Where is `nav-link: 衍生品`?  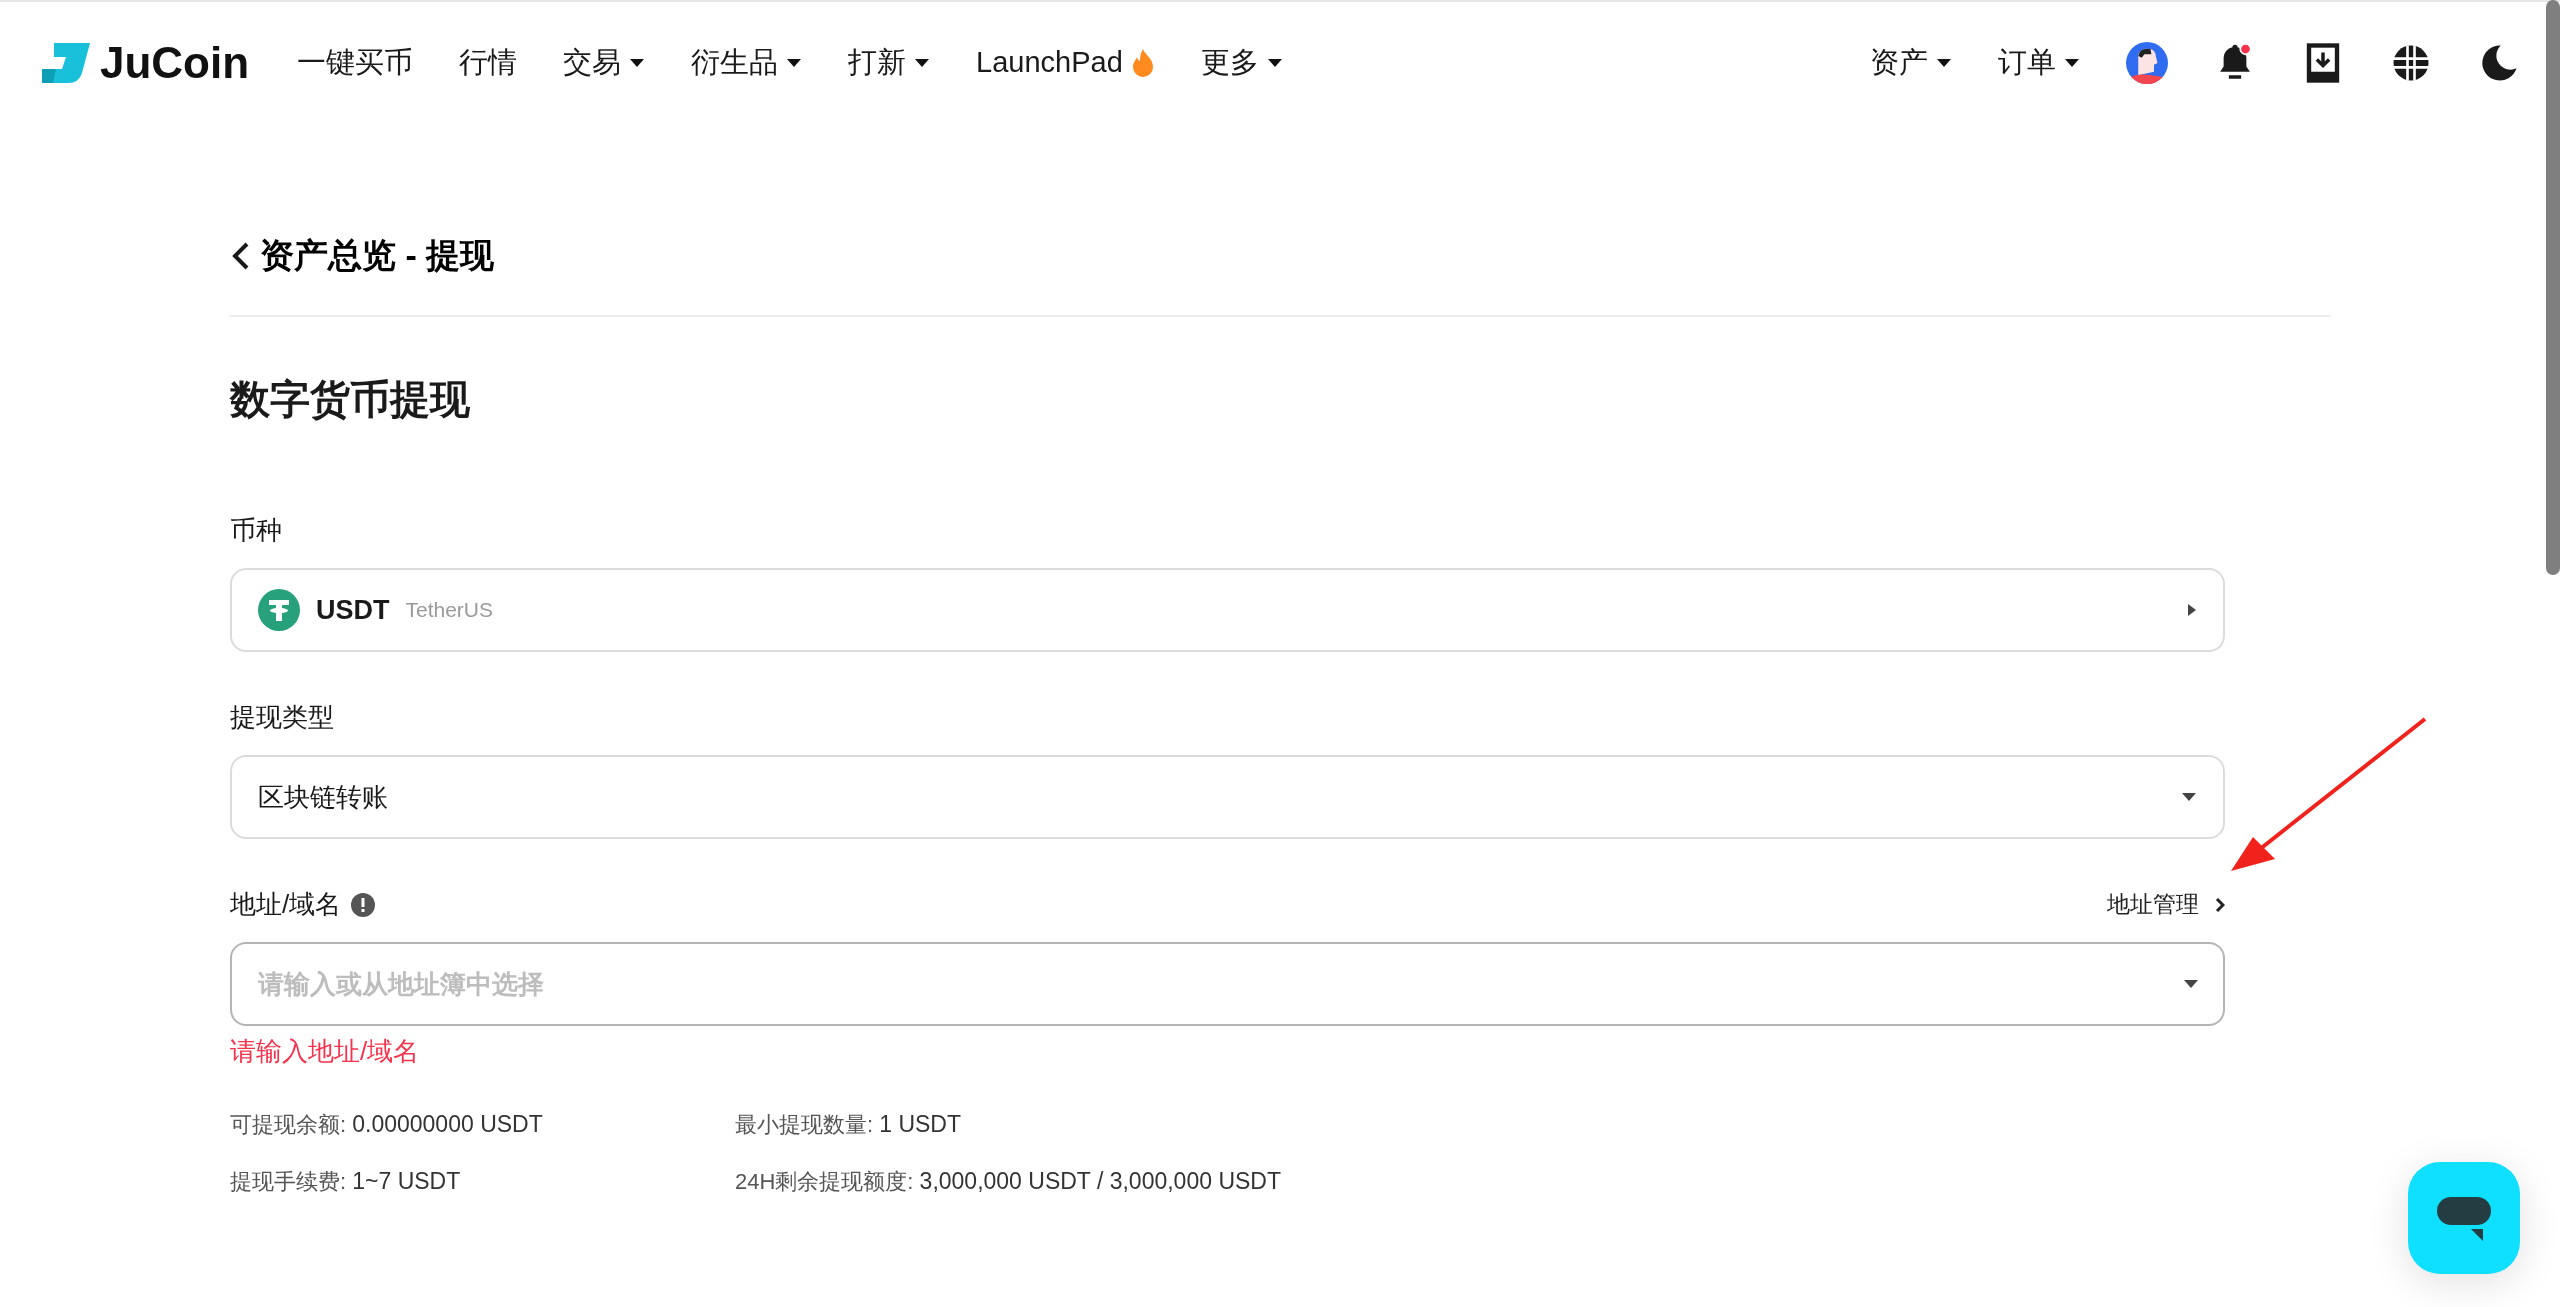
nav-link: 衍生品 is located at coordinates (747, 63).